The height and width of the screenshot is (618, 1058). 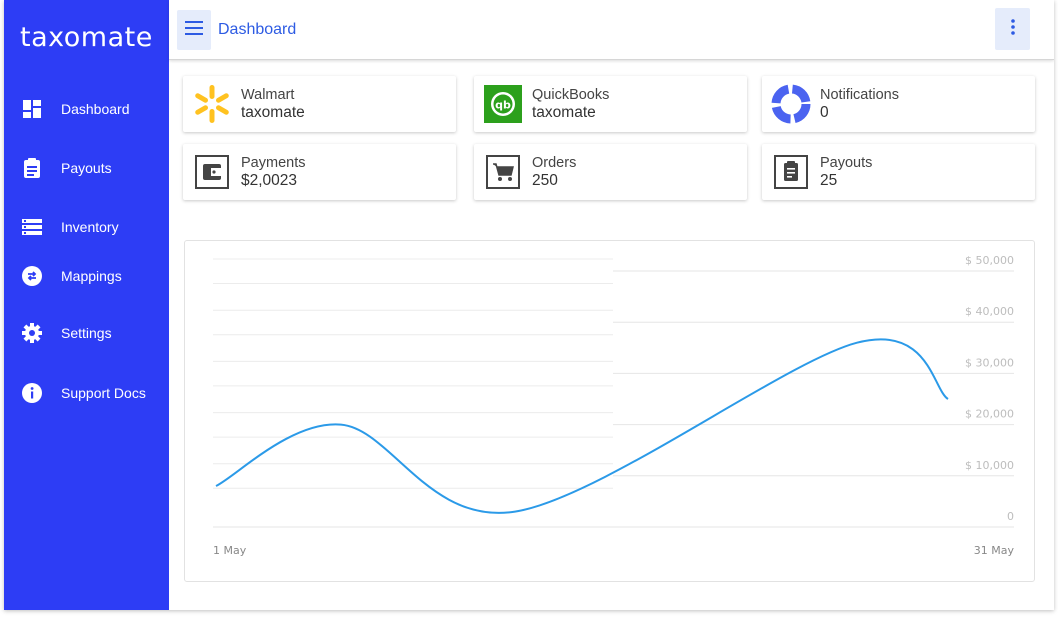 I want to click on sidebar-item-label: Settings, so click(x=86, y=333).